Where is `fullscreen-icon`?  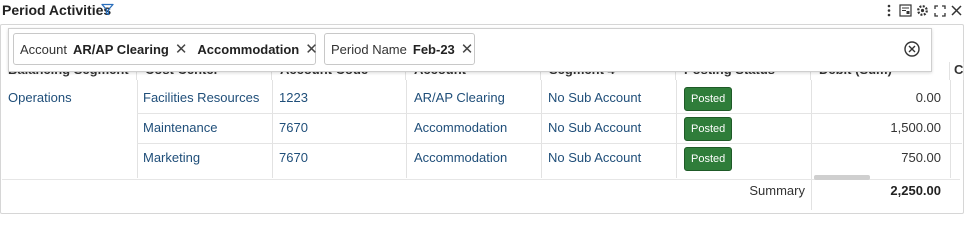
fullscreen-icon is located at coordinates (939, 10).